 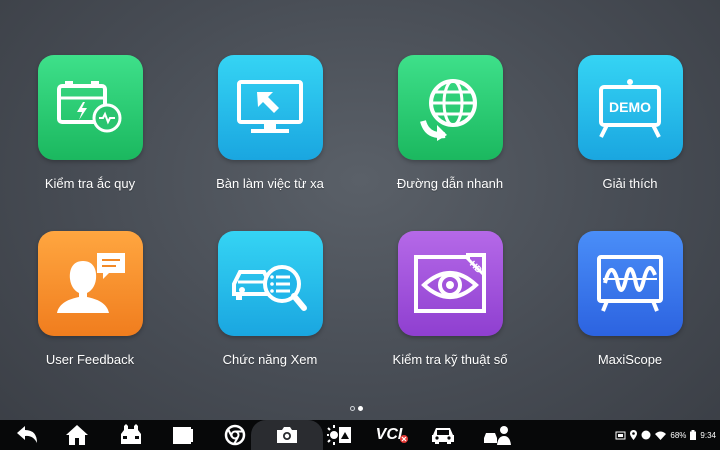 I want to click on digital-inspection-eye-icon: HD, so click(x=450, y=283).